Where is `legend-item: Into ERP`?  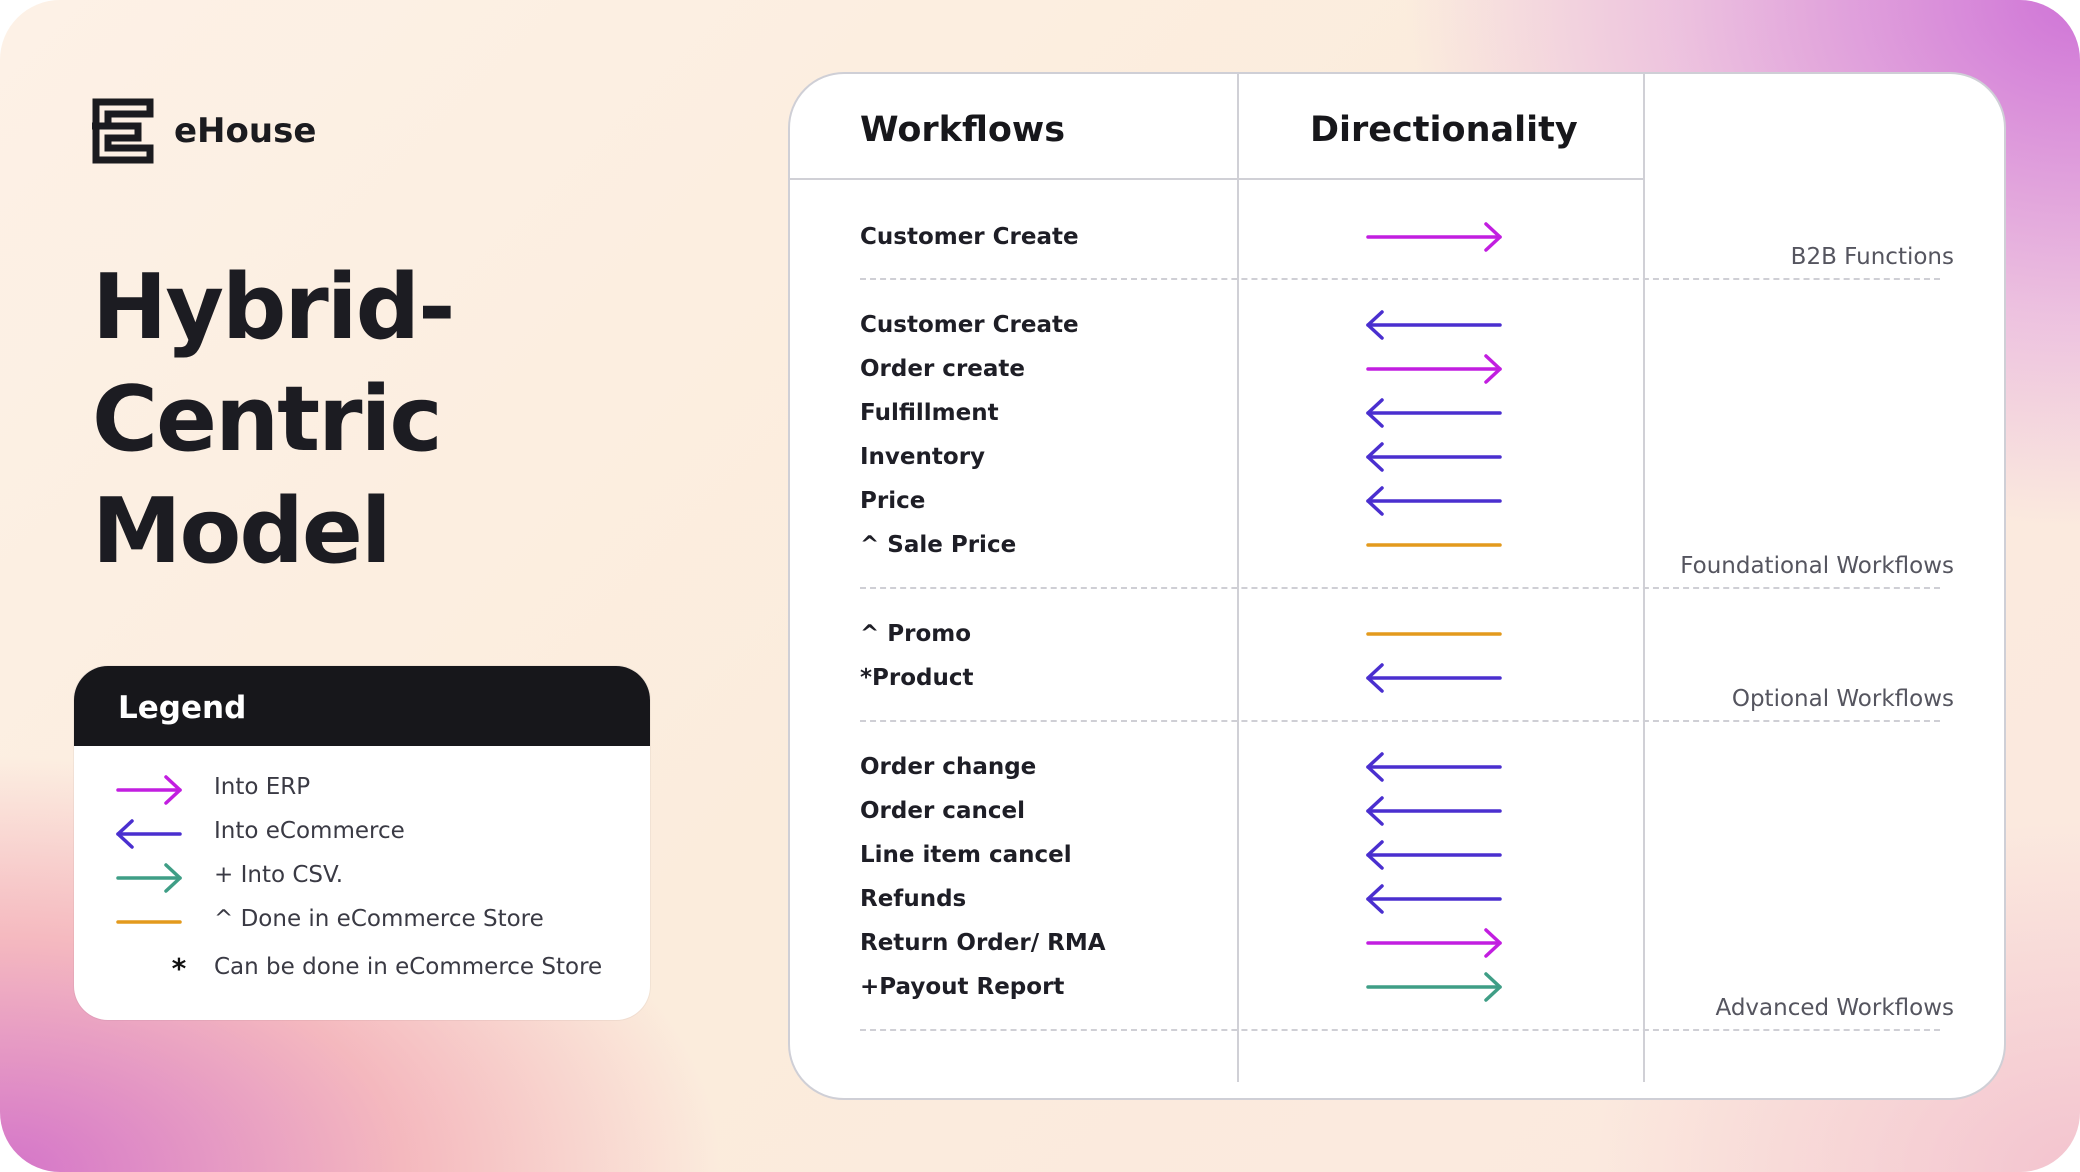 legend-item: Into ERP is located at coordinates (362, 790).